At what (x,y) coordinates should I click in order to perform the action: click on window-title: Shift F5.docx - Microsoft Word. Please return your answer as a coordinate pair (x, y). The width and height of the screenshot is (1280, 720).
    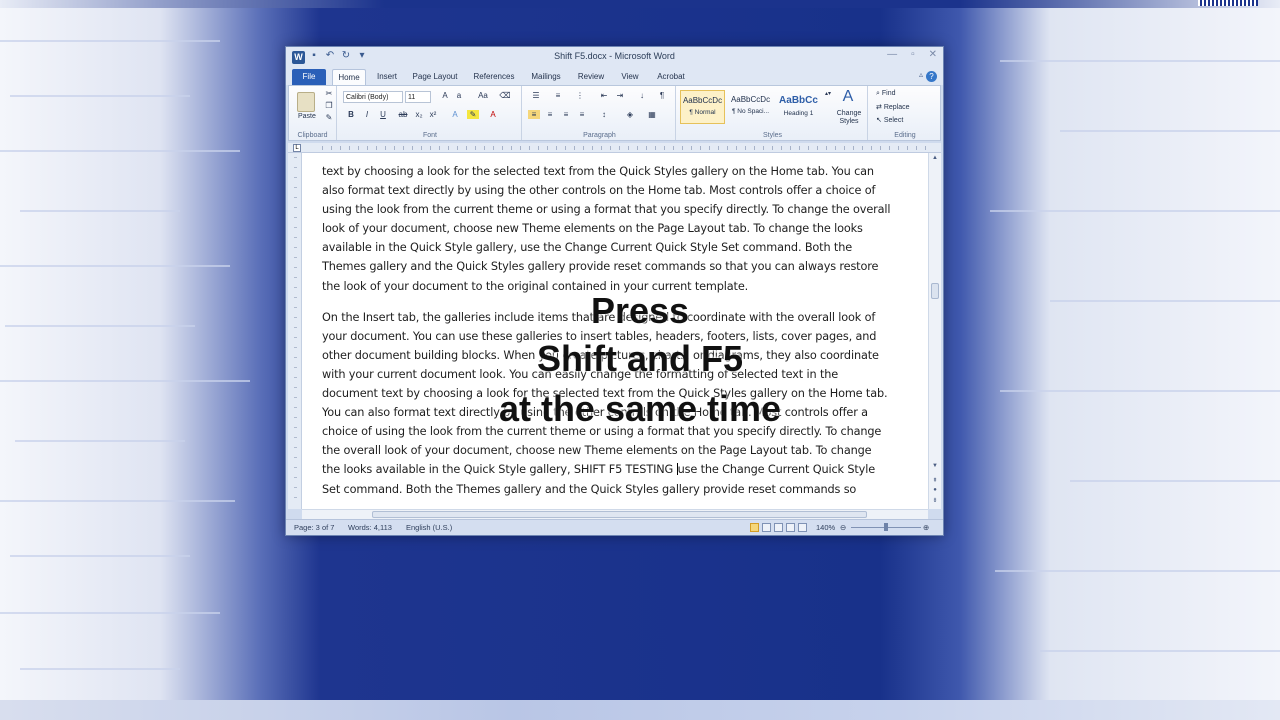
    Looking at the image, I should click on (614, 56).